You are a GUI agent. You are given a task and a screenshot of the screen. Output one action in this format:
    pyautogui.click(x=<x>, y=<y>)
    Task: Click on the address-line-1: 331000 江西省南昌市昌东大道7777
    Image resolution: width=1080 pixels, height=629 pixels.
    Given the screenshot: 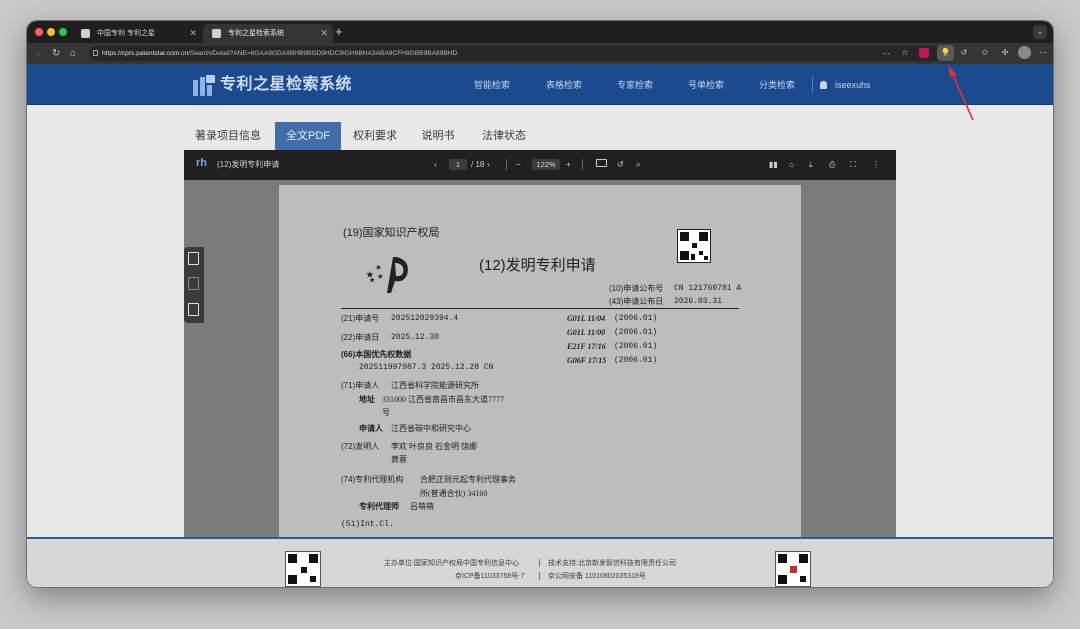 What is the action you would take?
    pyautogui.click(x=443, y=399)
    